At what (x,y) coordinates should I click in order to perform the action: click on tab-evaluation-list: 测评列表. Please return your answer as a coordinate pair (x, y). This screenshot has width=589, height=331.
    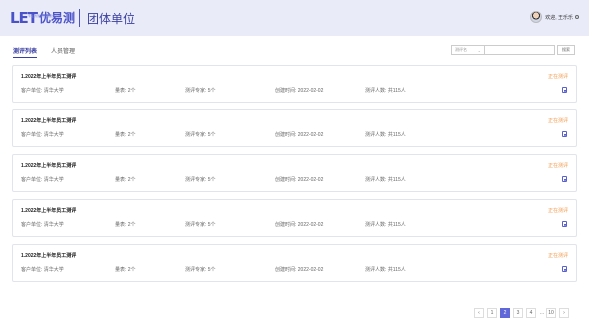
    Looking at the image, I should click on (25, 52).